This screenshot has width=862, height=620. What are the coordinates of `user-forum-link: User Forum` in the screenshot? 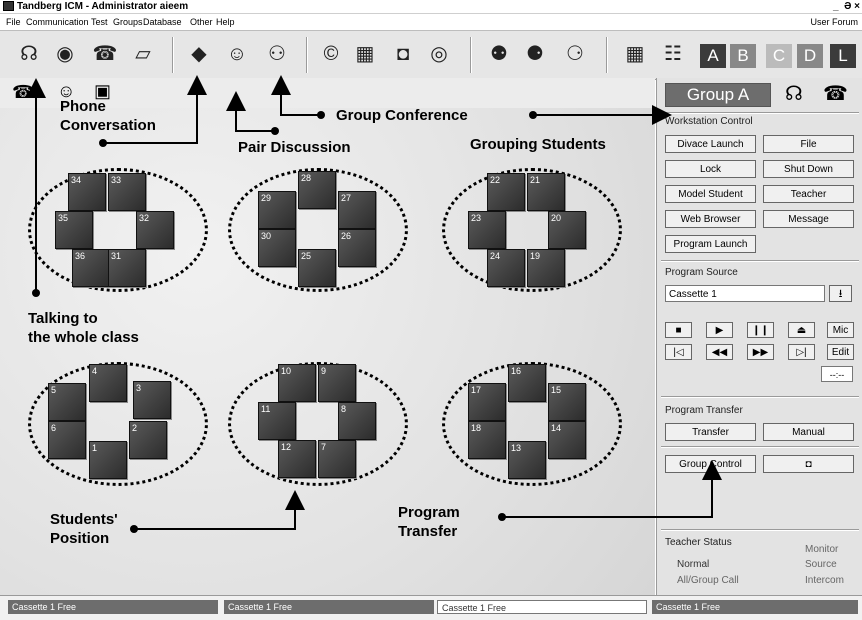 It's located at (834, 22).